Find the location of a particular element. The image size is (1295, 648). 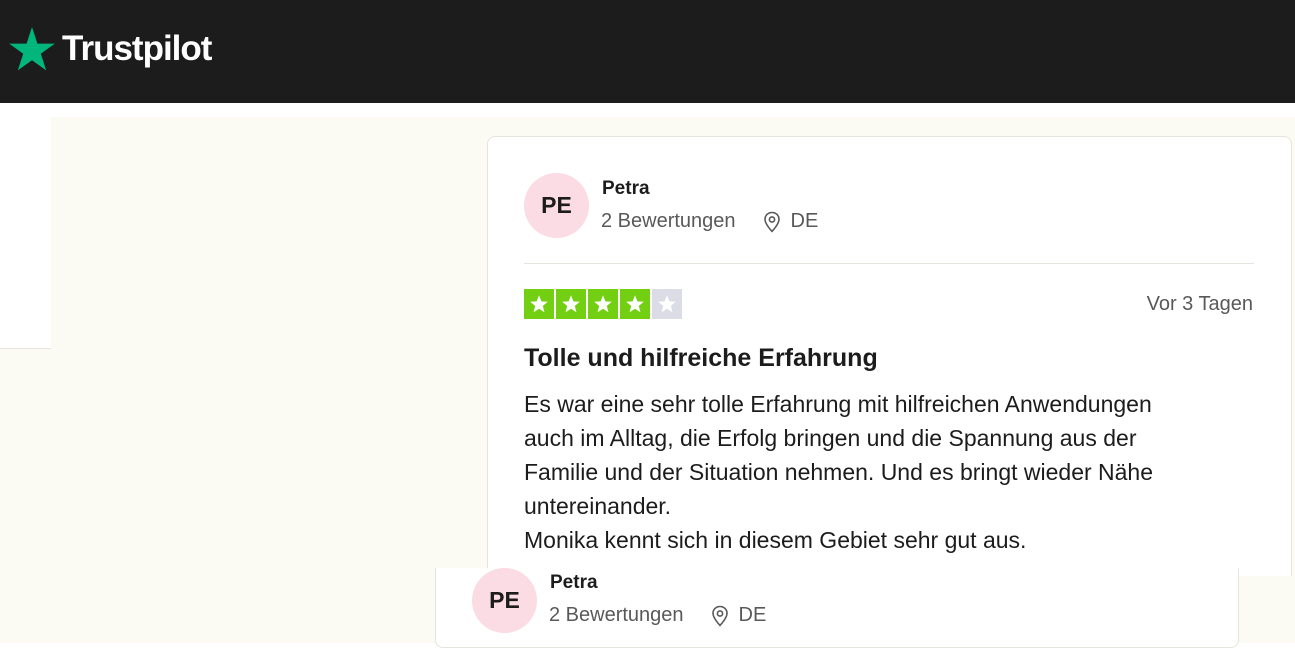

star-4-filled is located at coordinates (635, 304).